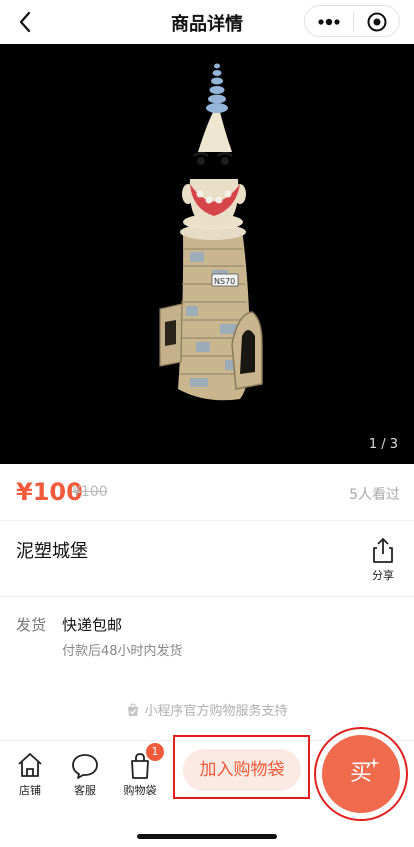 The image size is (414, 847). I want to click on buy-now-button: 买, so click(361, 774).